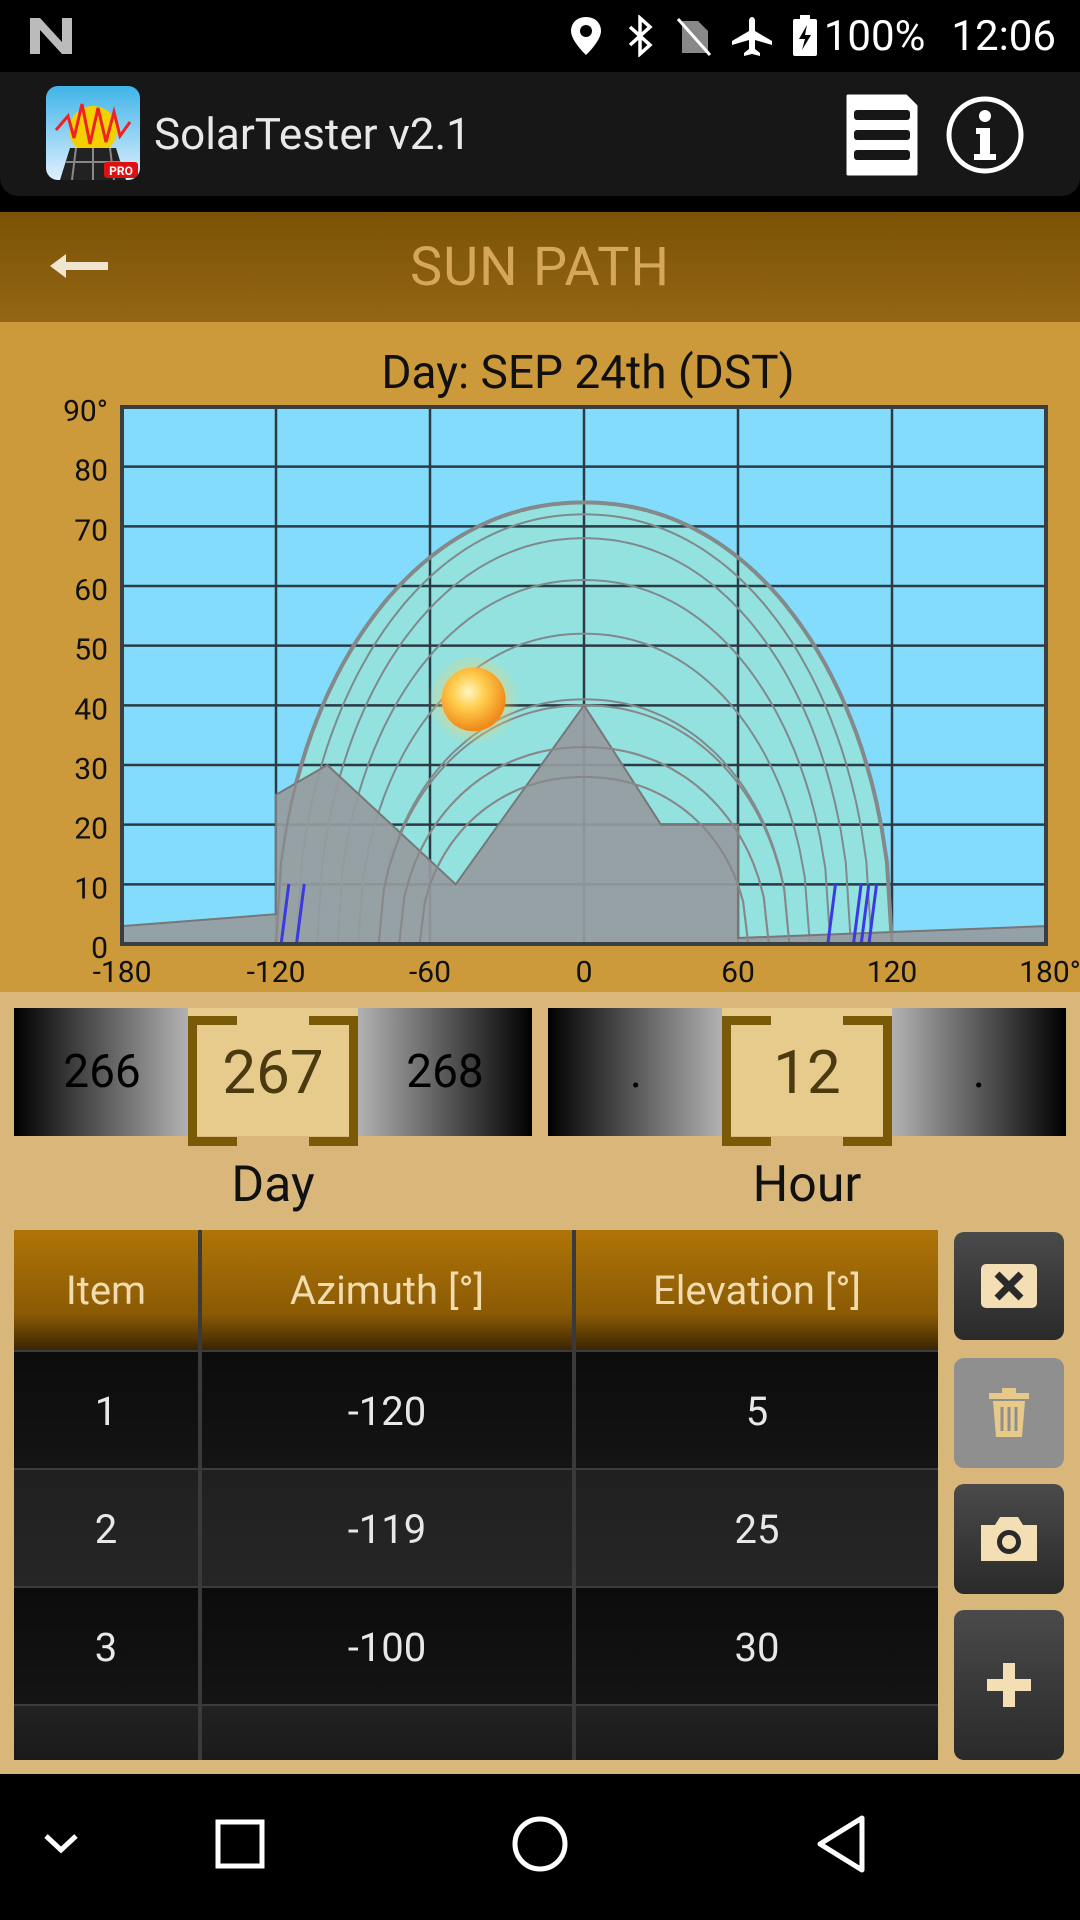 This screenshot has height=1920, width=1080. I want to click on trash-icon, so click(1009, 1412).